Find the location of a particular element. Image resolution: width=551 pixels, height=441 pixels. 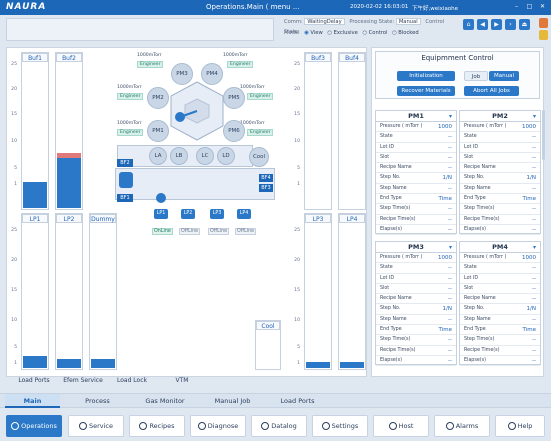

forward-icon: ▶ is located at coordinates (496, 24).